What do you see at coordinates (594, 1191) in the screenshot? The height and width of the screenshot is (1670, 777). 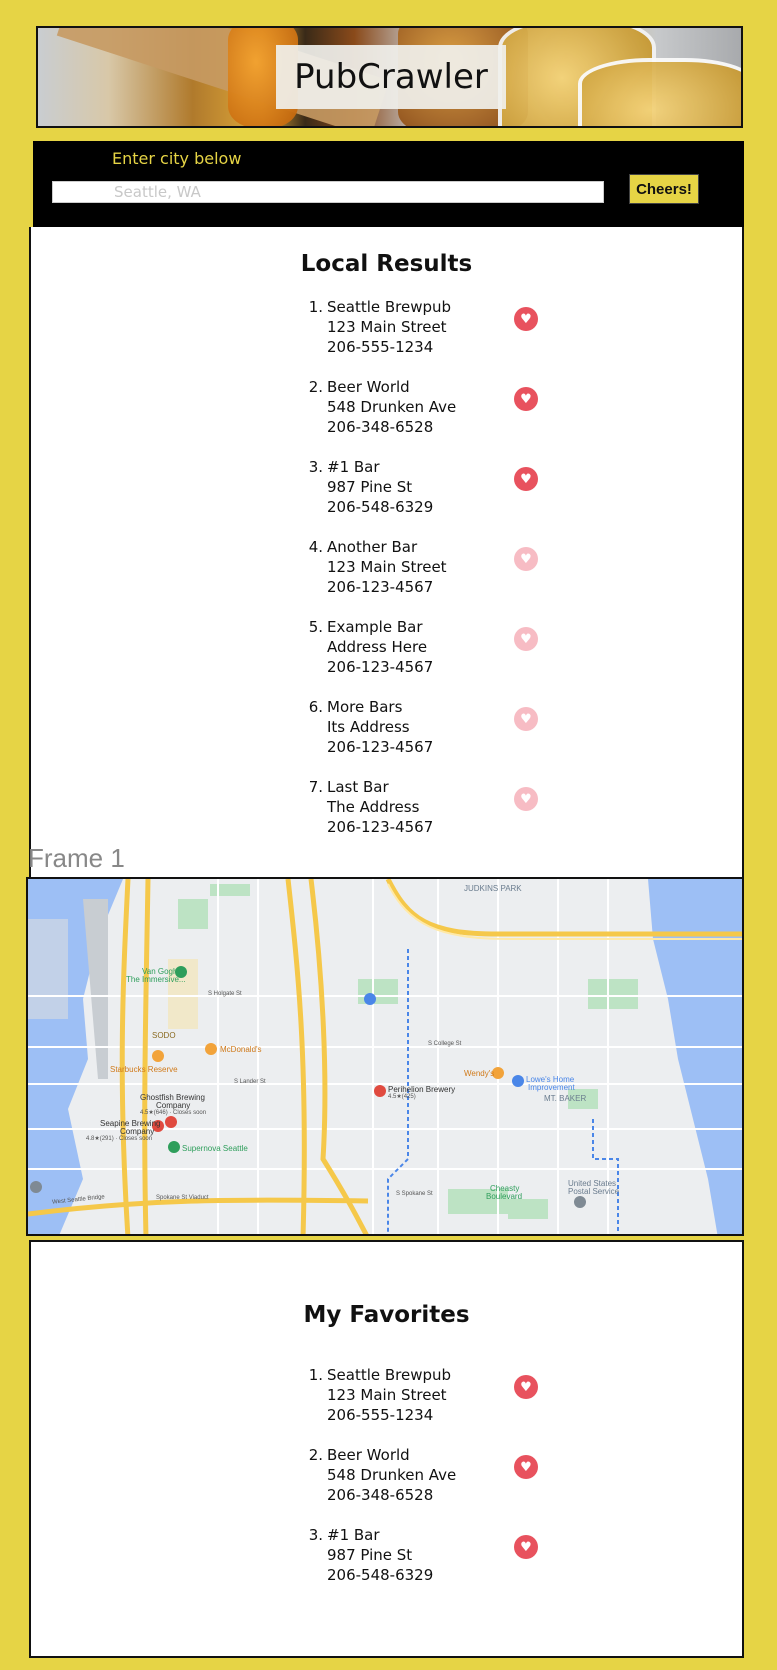 I see `map-label: Postal Service` at bounding box center [594, 1191].